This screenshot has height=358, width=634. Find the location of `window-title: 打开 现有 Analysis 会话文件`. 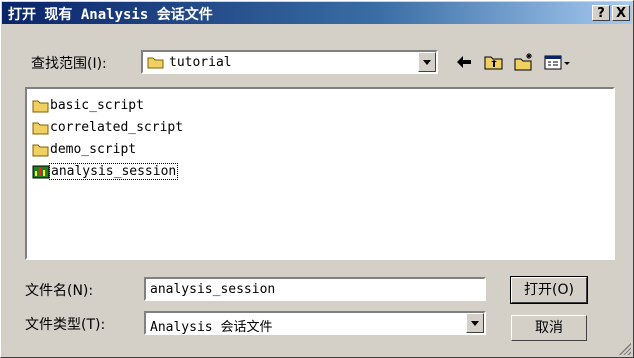

window-title: 打开 现有 Analysis 会话文件 is located at coordinates (110, 15).